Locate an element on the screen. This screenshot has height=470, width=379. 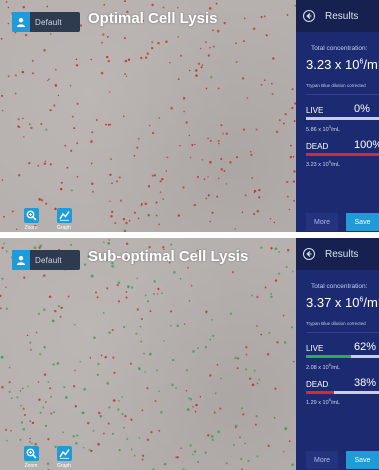
dead-bar-track is located at coordinates (342, 154).